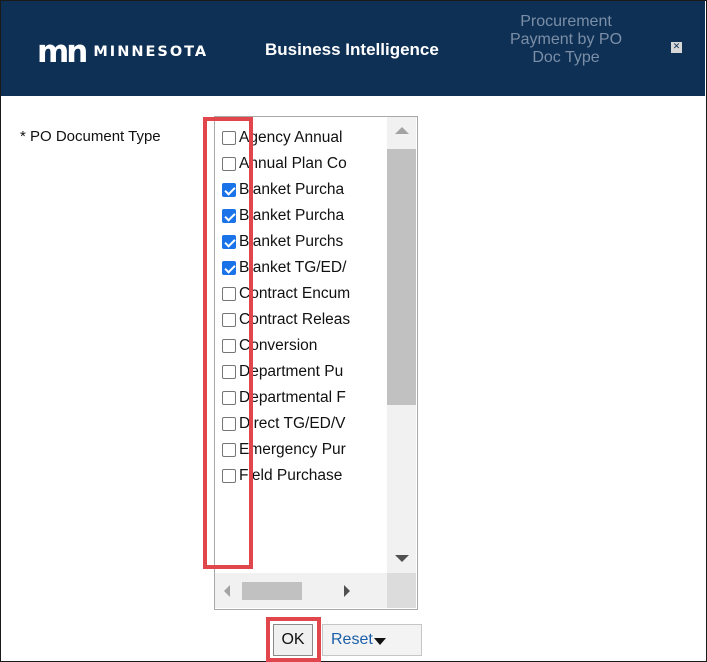  I want to click on horizontal-scrollbar, so click(301, 590).